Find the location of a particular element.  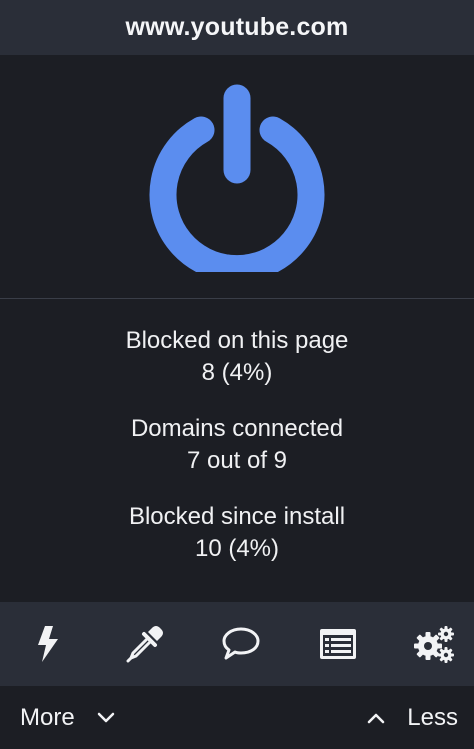

speech-bubble-icon is located at coordinates (241, 643).